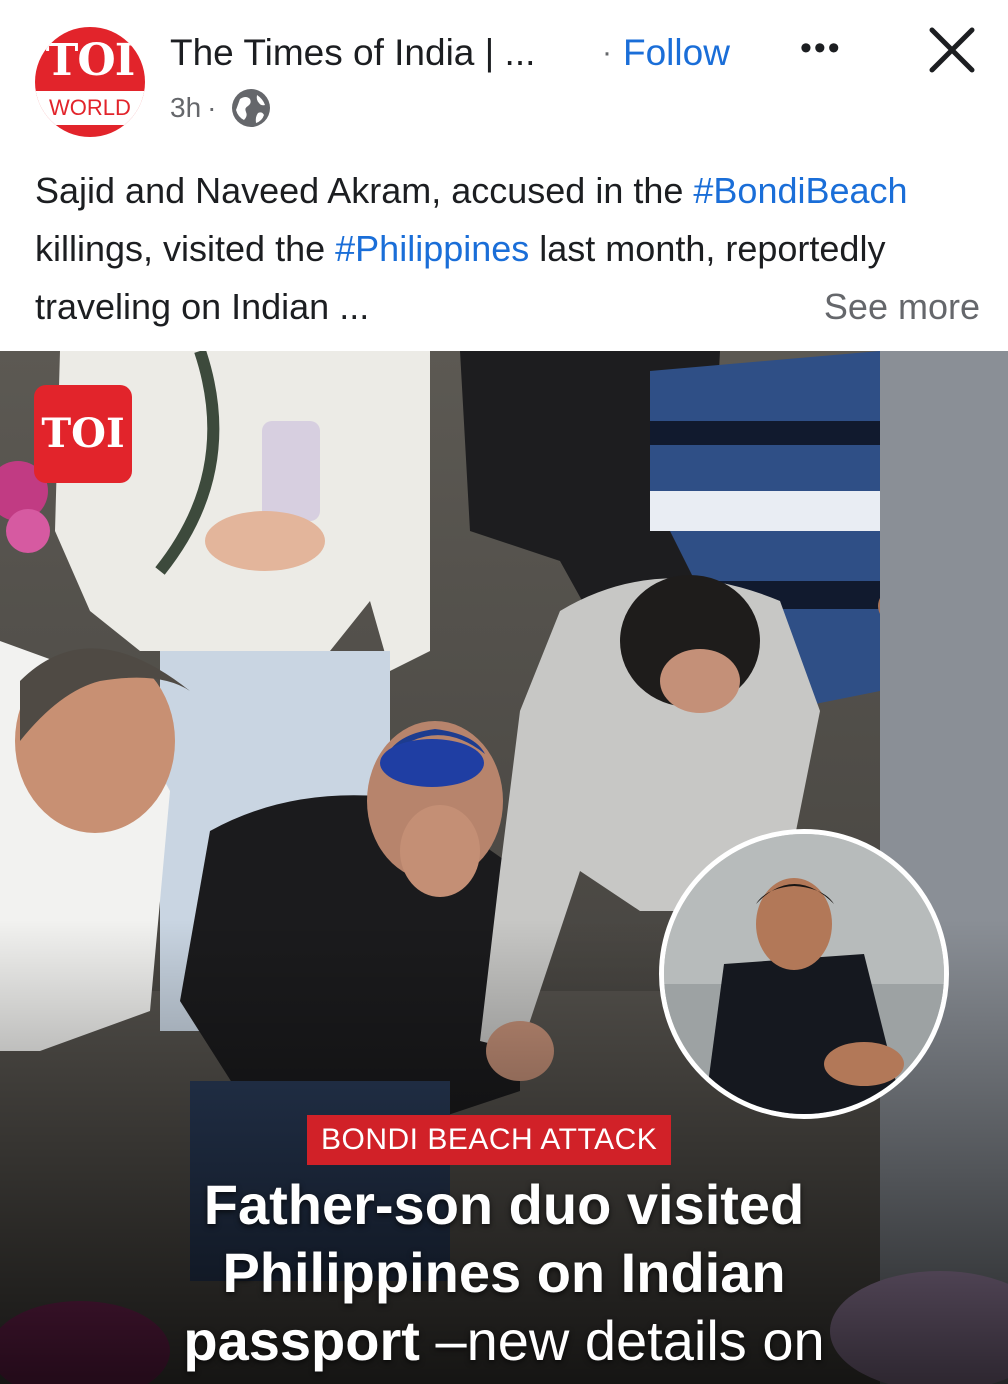  What do you see at coordinates (830, 48) in the screenshot?
I see `more-options-button: •••` at bounding box center [830, 48].